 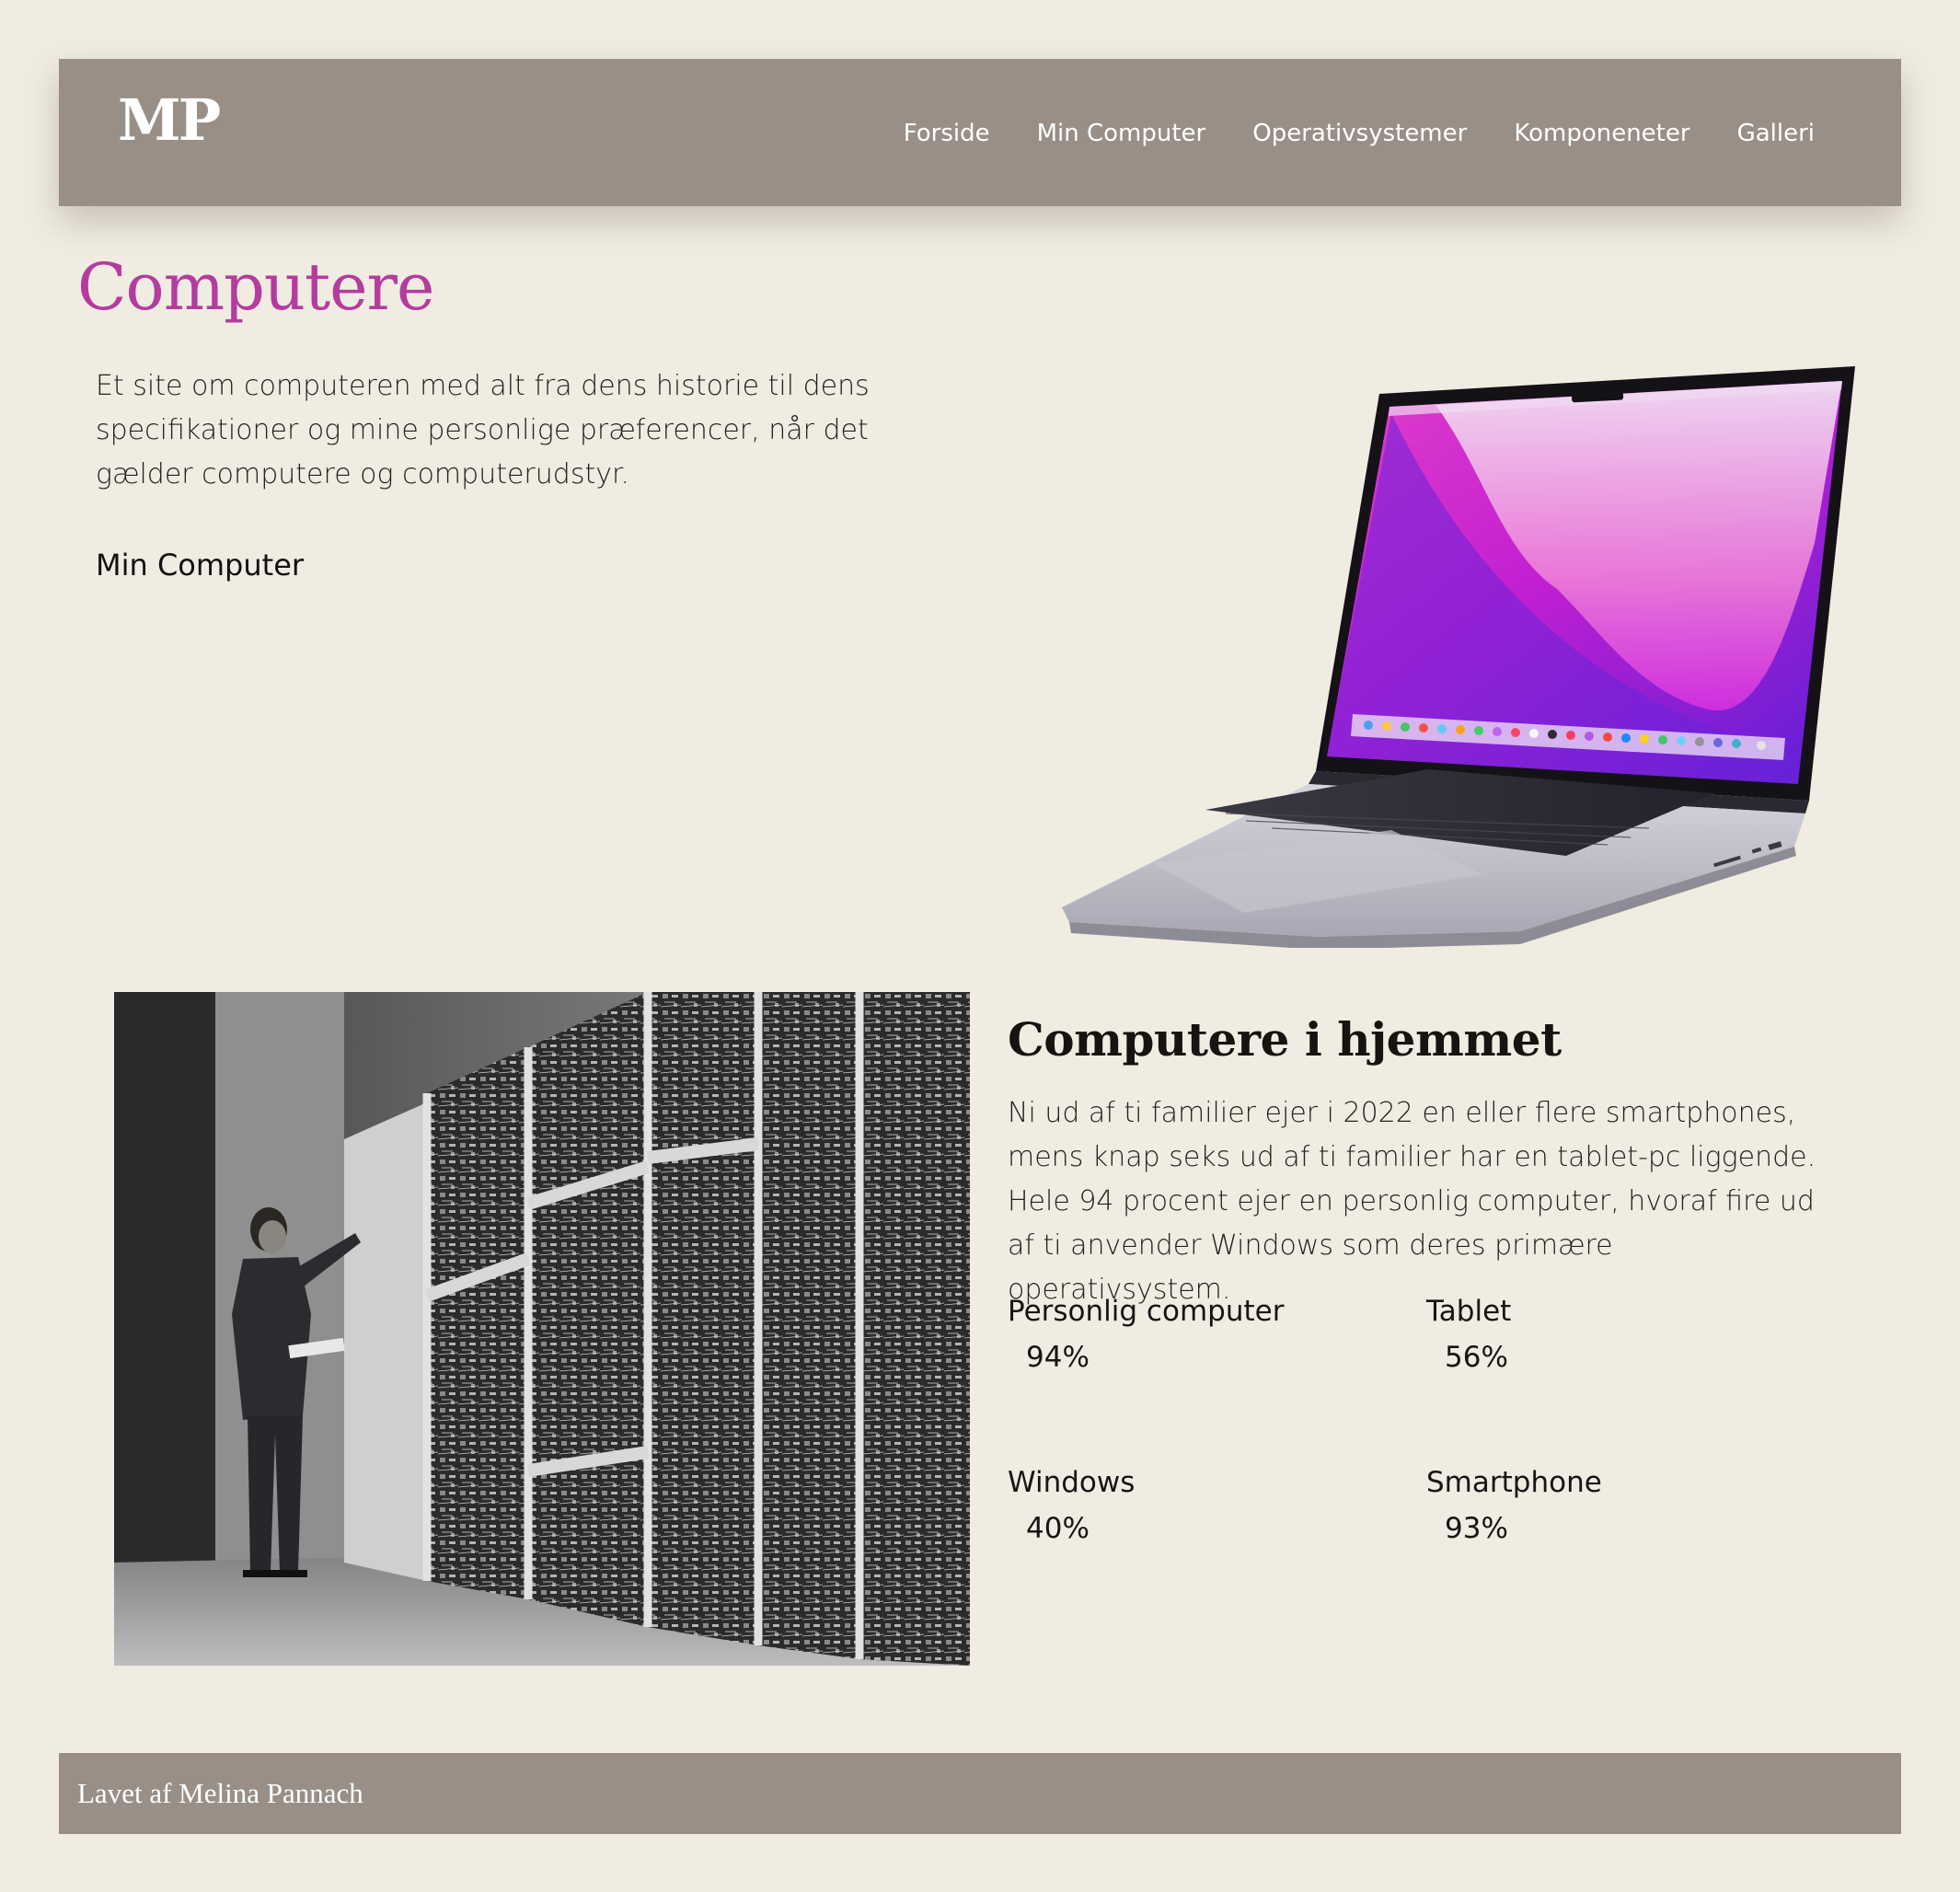 What do you see at coordinates (255, 287) in the screenshot?
I see `page-title: Computere` at bounding box center [255, 287].